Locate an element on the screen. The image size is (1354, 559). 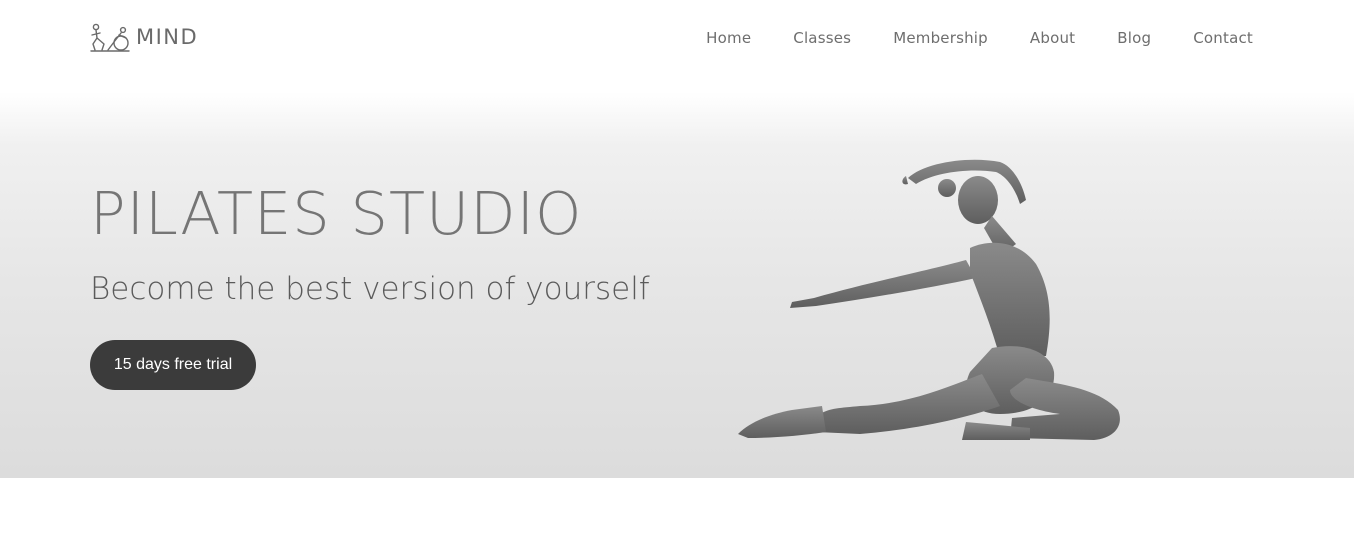
nav-item-membership: Membership is located at coordinates (940, 38).